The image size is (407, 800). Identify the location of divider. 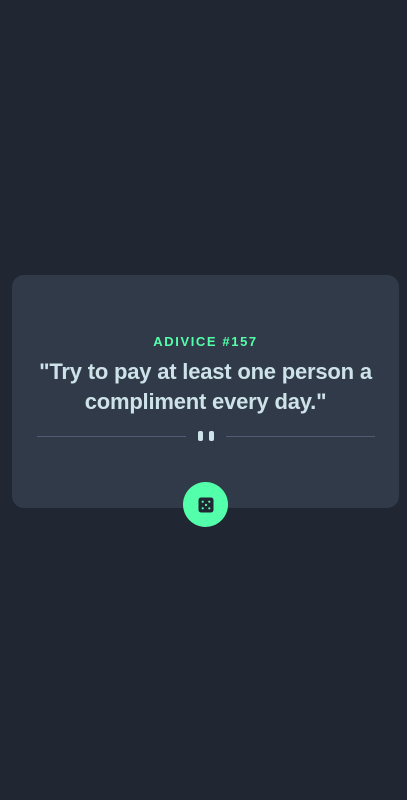
(206, 436).